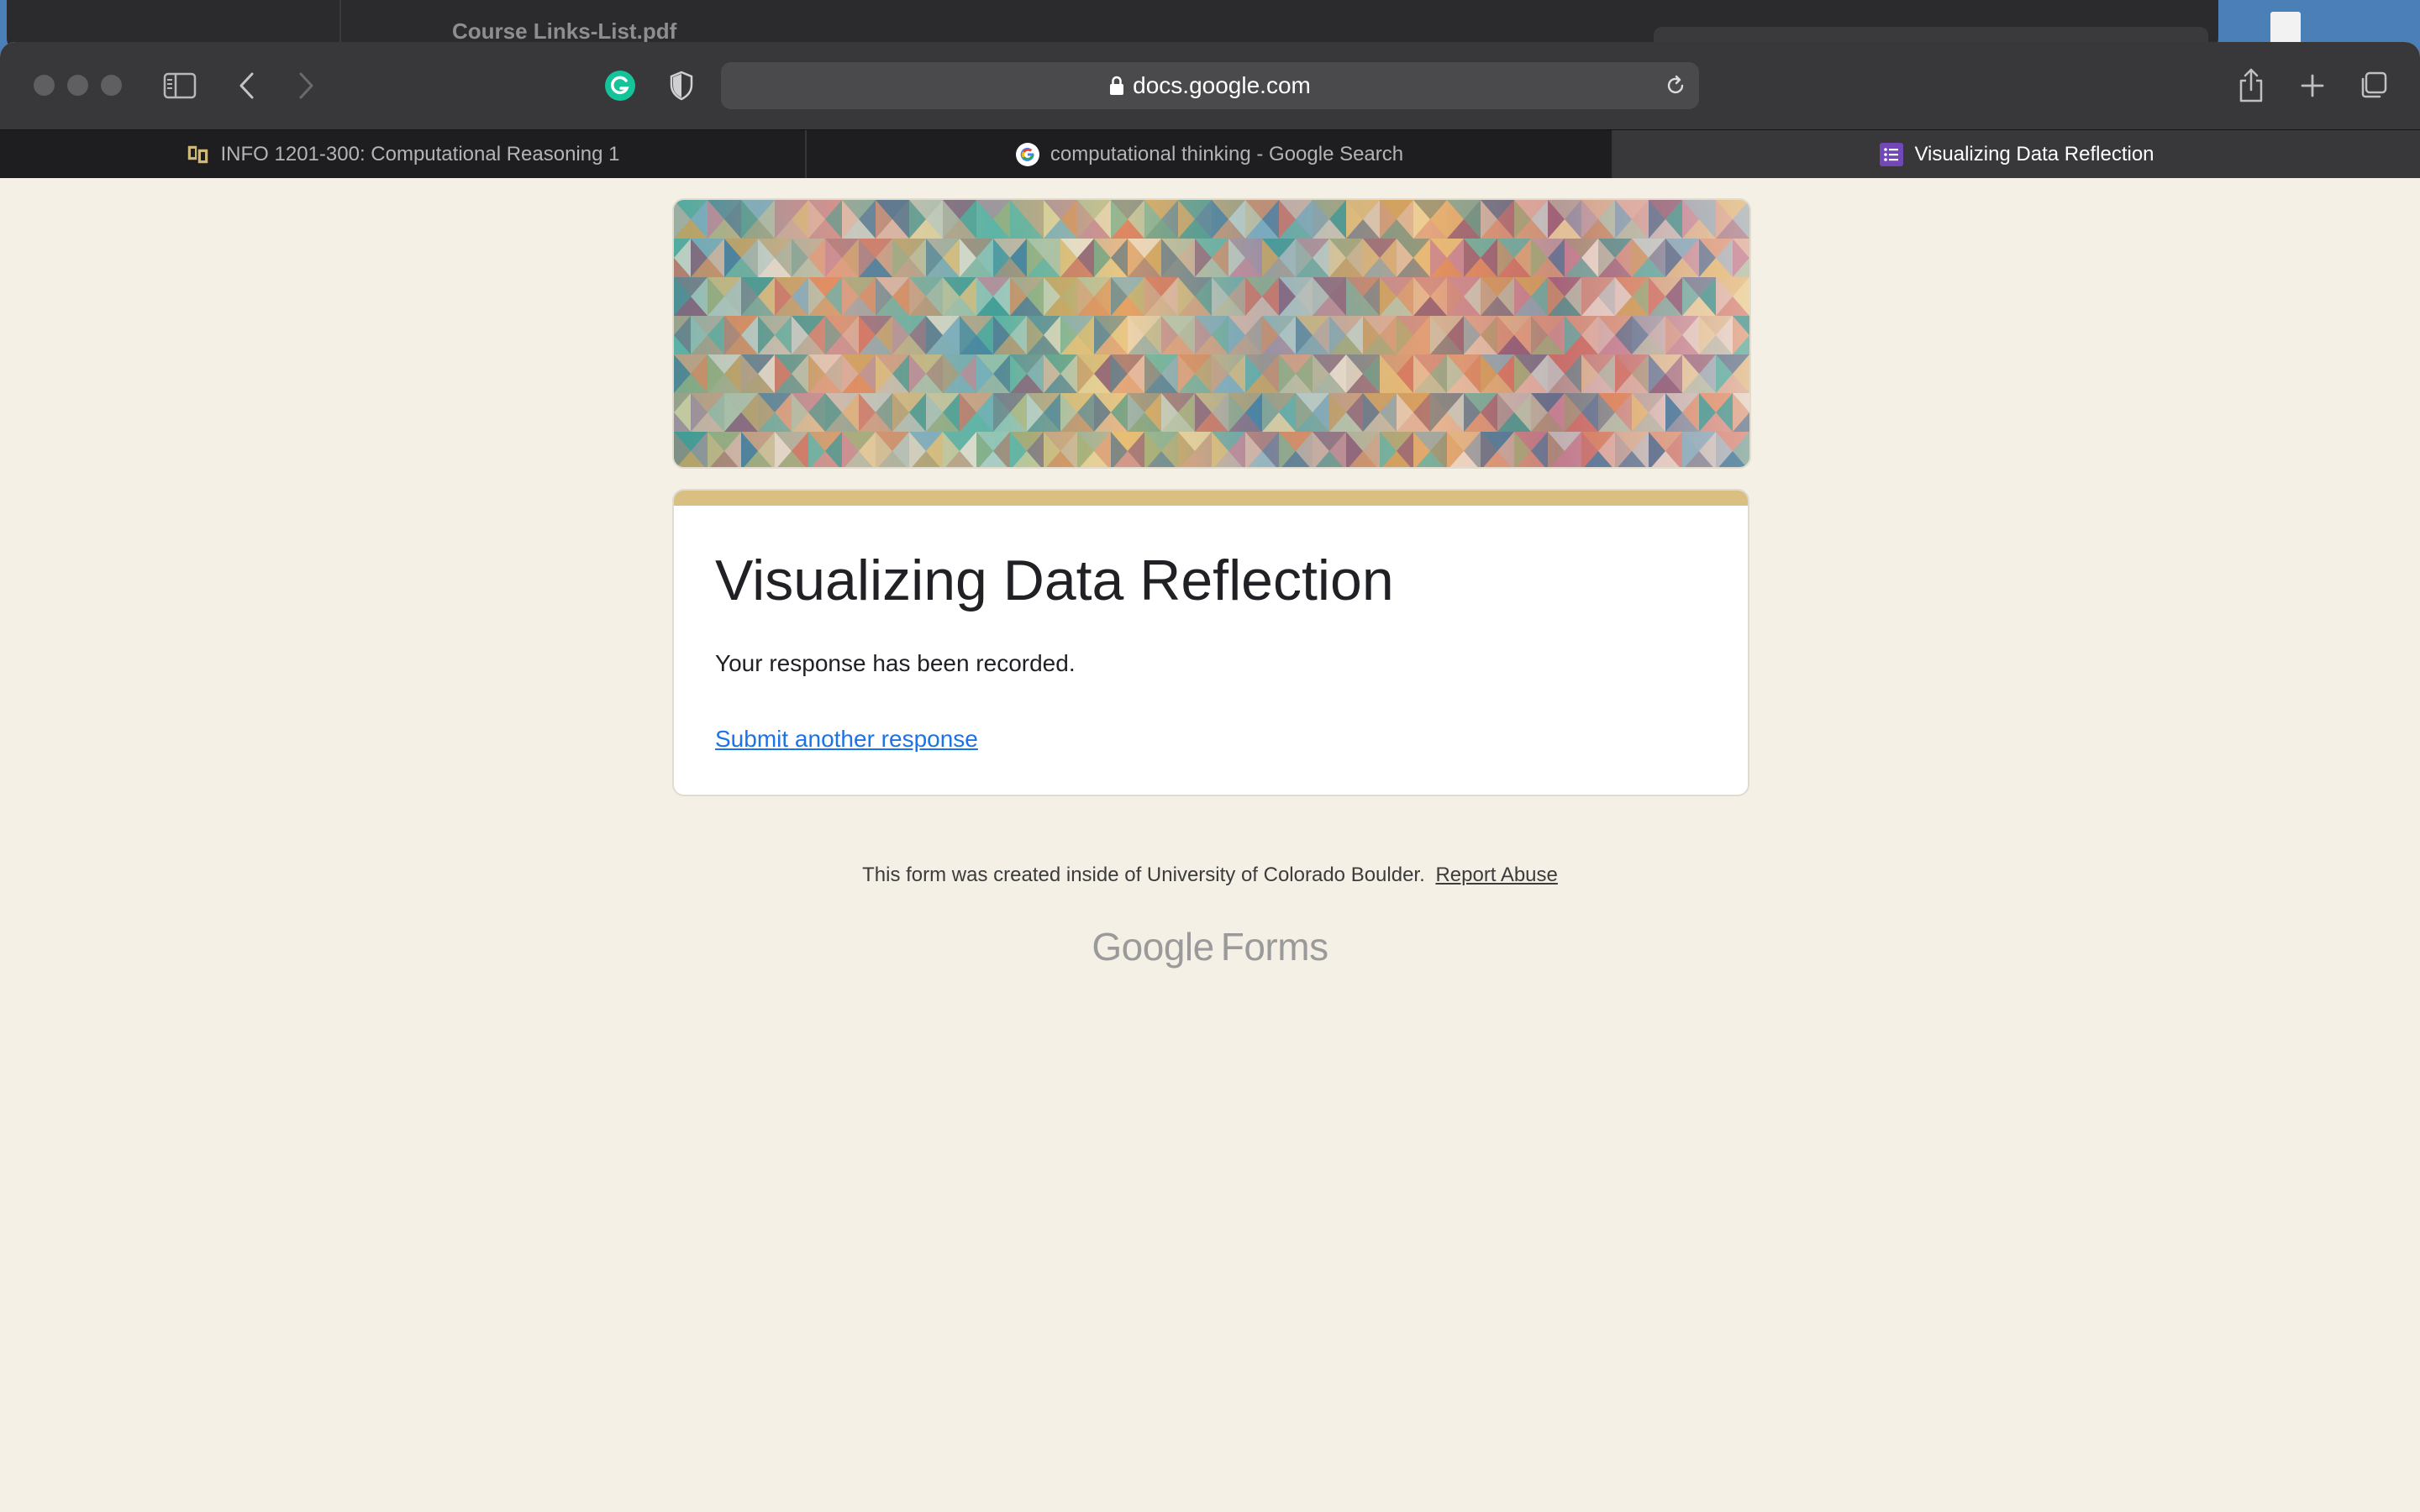  Describe the element at coordinates (1891, 154) in the screenshot. I see `google-forms-icon` at that location.